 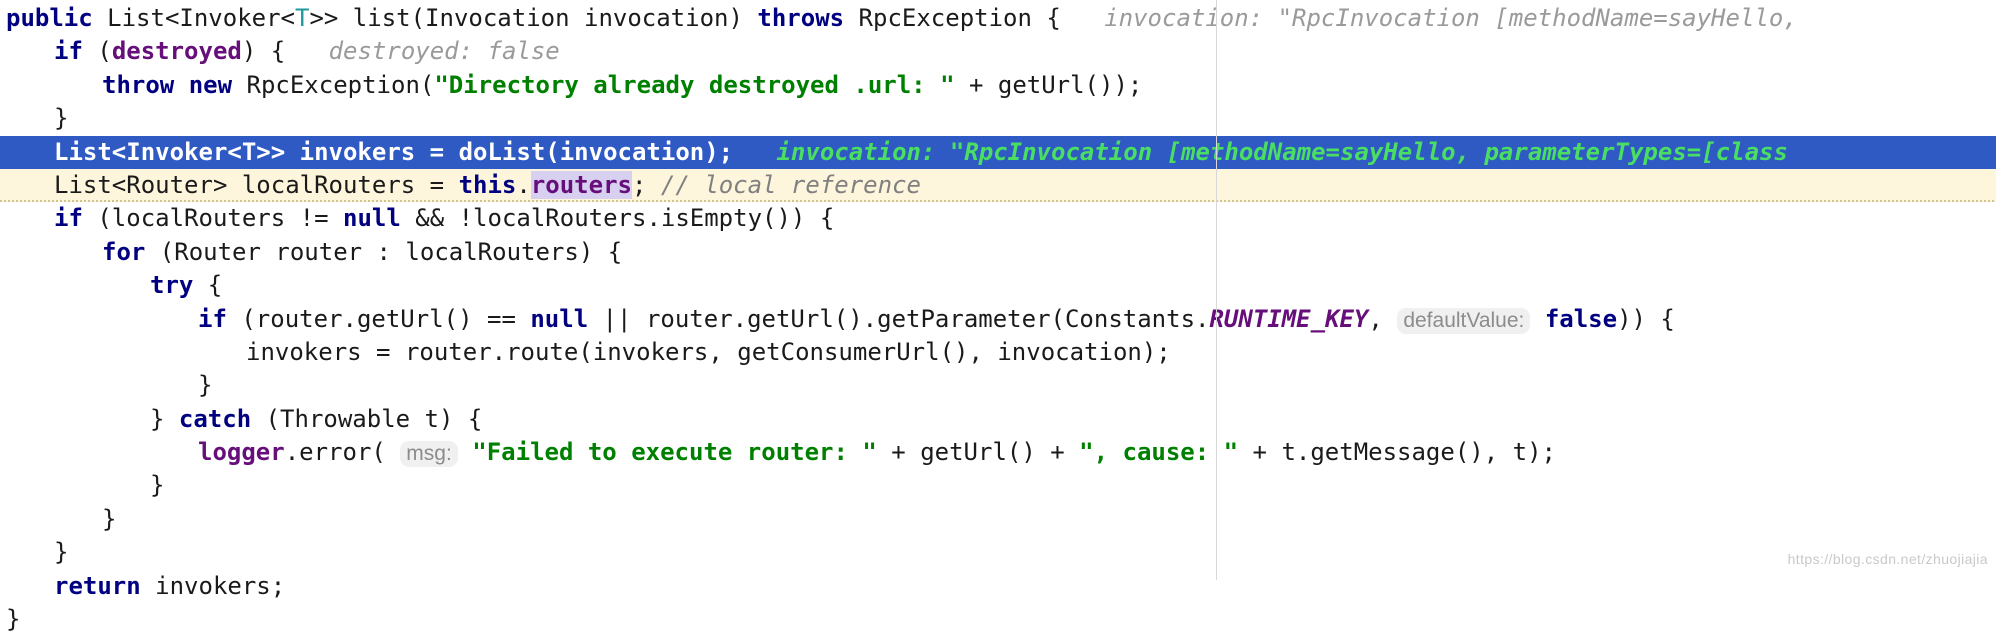 I want to click on code-token: destroyed, so click(x=176, y=51).